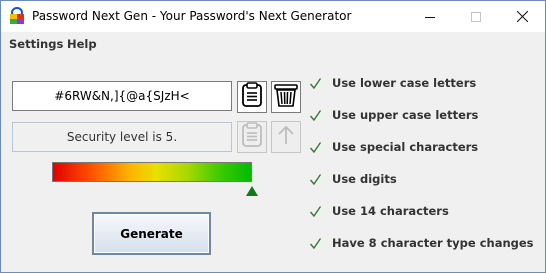  Describe the element at coordinates (17, 16) in the screenshot. I see `app-logo-icon` at that location.